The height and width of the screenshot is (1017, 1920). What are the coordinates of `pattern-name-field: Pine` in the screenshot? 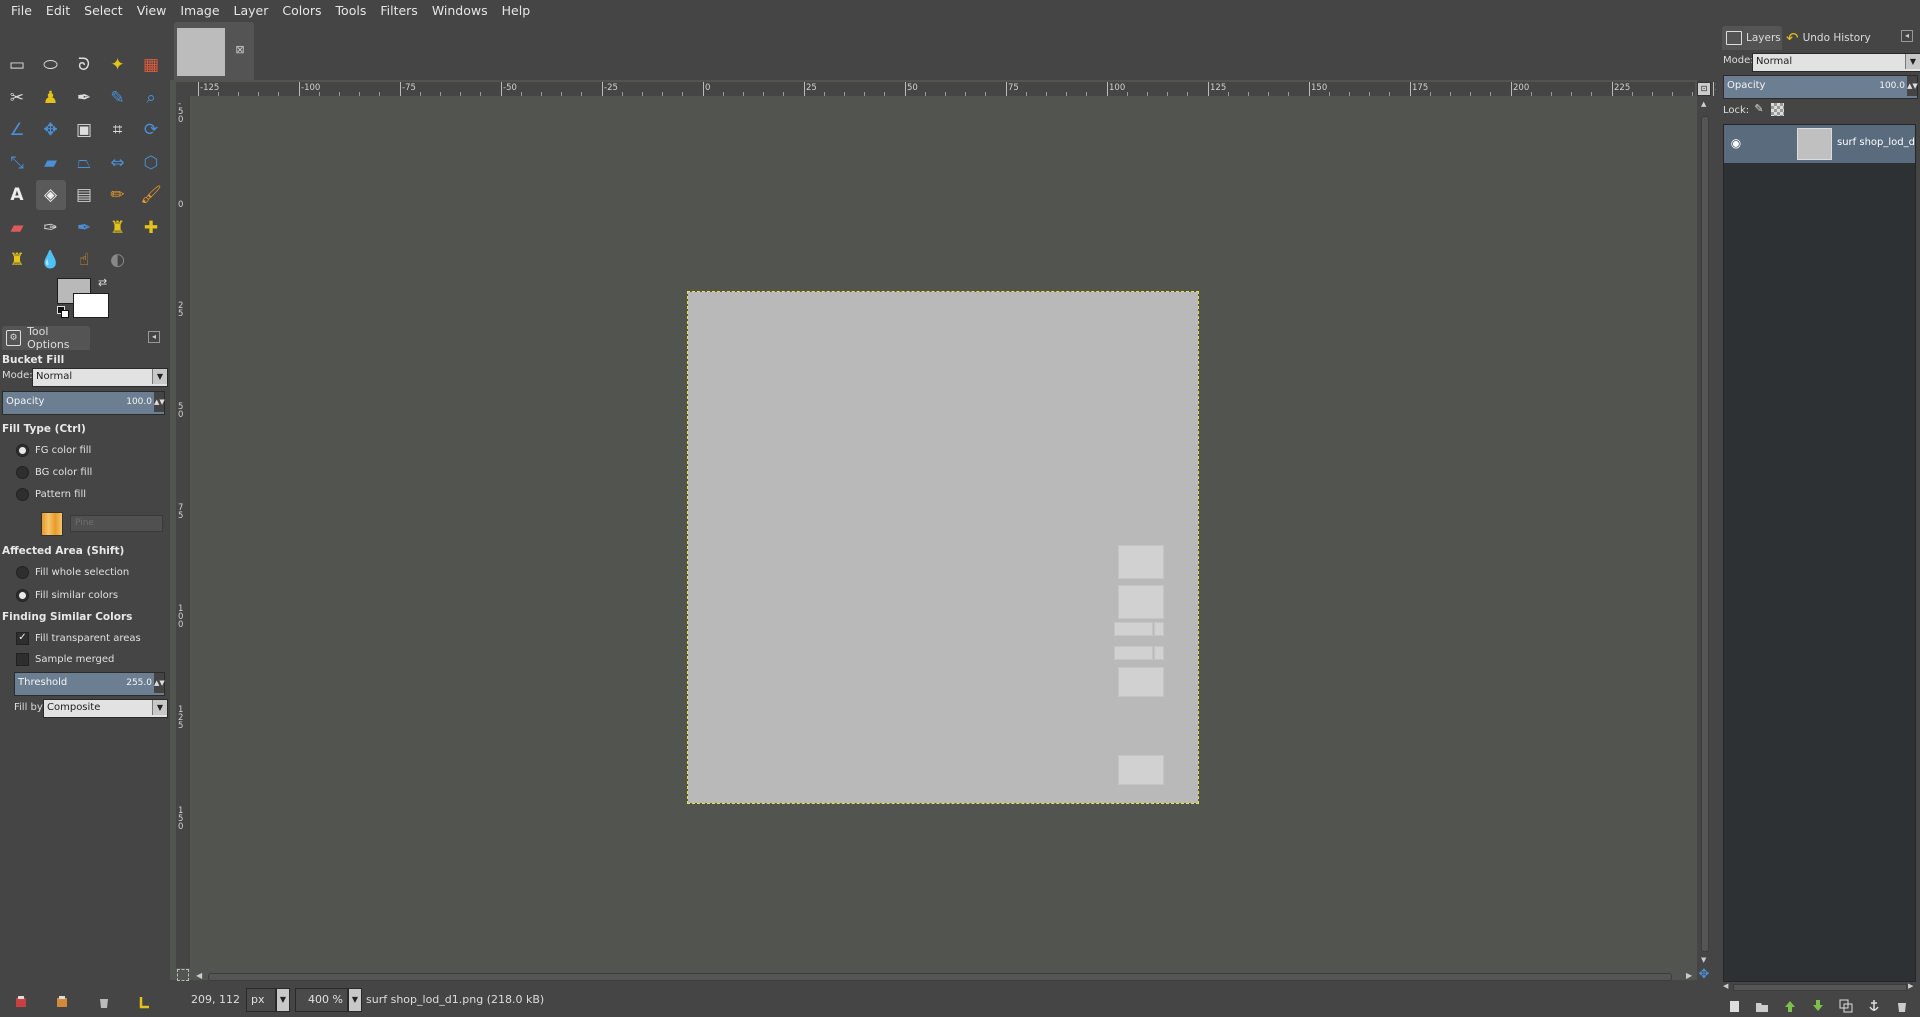 It's located at (116, 523).